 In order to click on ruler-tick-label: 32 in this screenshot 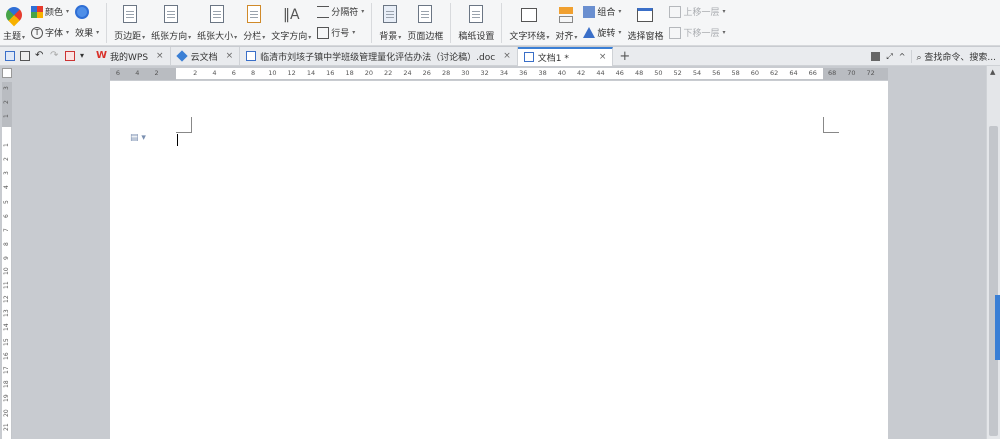, I will do `click(484, 73)`.